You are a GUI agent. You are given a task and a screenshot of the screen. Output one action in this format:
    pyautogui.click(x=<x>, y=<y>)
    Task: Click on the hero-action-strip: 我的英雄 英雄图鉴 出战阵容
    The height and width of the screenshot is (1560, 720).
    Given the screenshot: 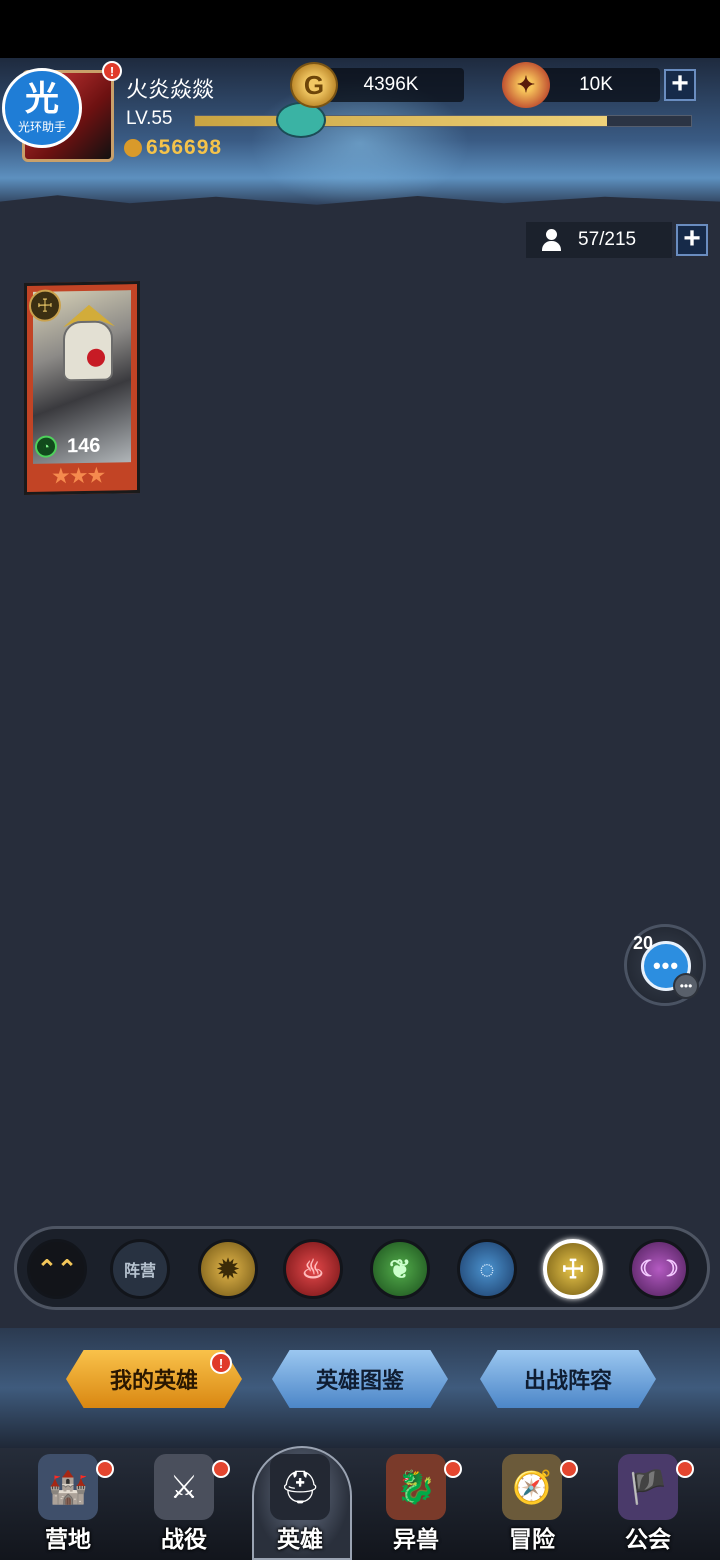 What is the action you would take?
    pyautogui.click(x=360, y=1388)
    